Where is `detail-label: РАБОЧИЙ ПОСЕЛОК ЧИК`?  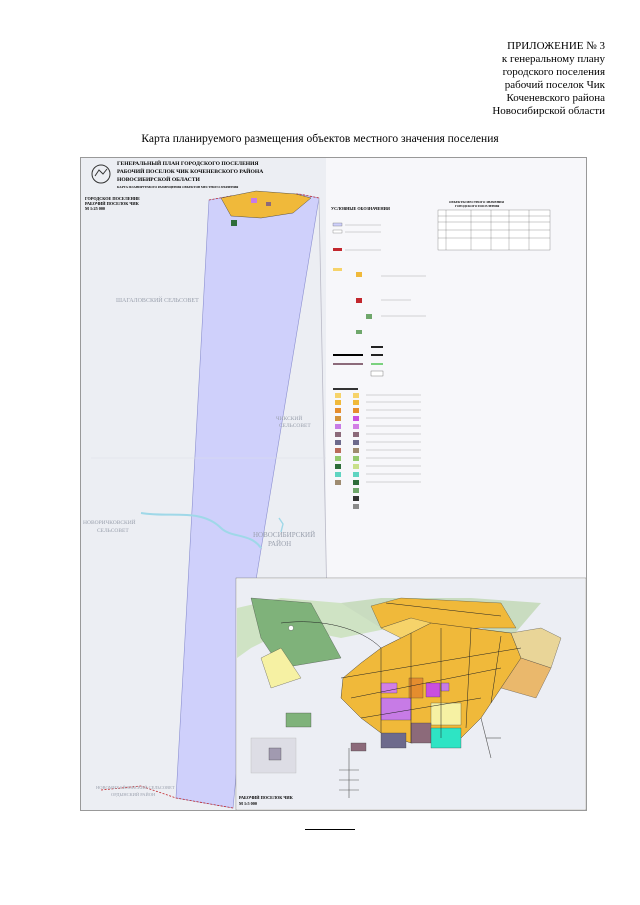 detail-label: РАБОЧИЙ ПОСЕЛОК ЧИК is located at coordinates (266, 797).